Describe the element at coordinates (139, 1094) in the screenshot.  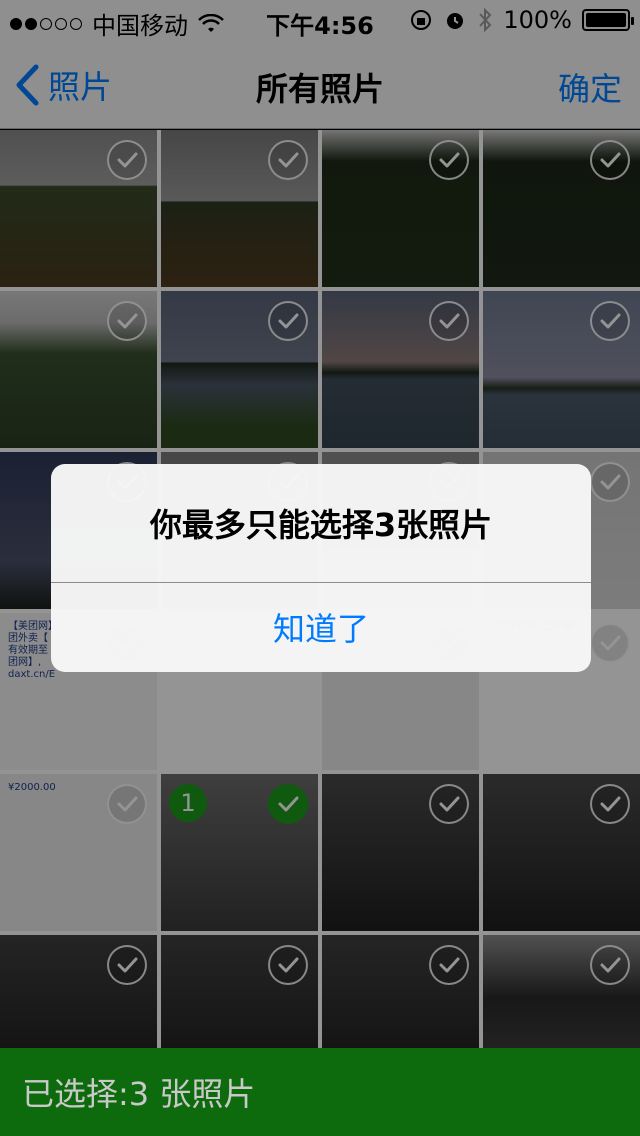
I see `selection-count-label: 已选择:3 张照片` at that location.